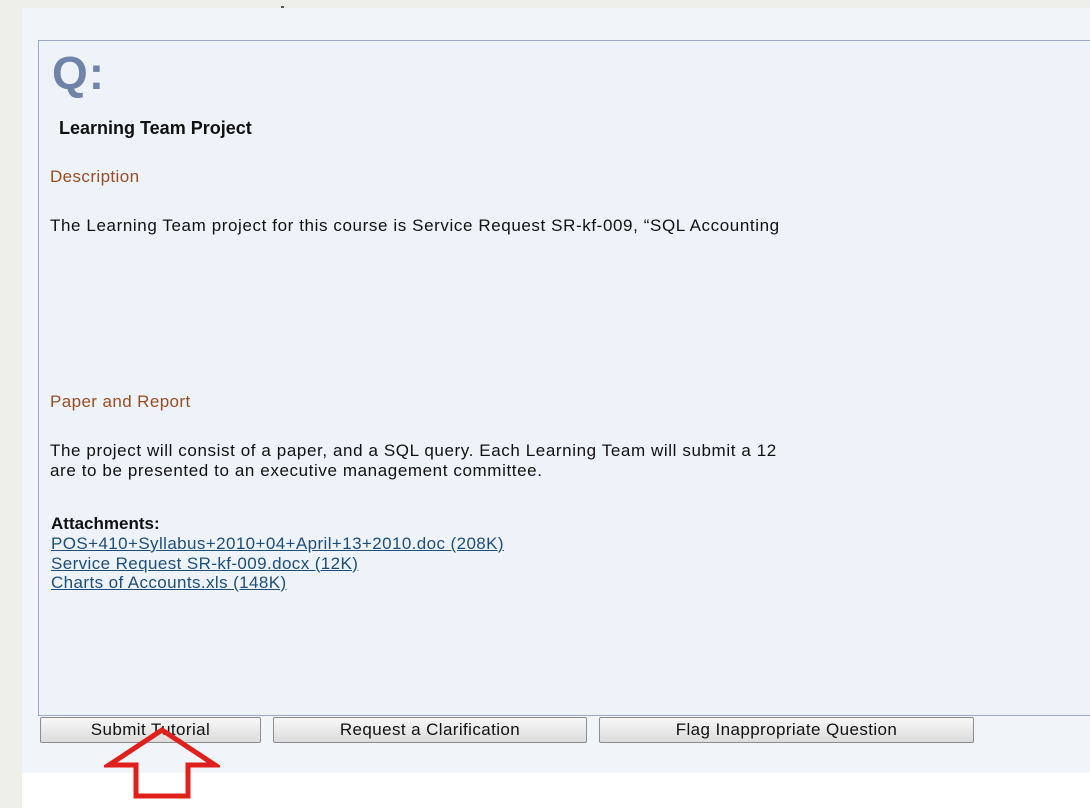  I want to click on flag-inappropriate-button: Flag Inappropriate Question, so click(786, 730).